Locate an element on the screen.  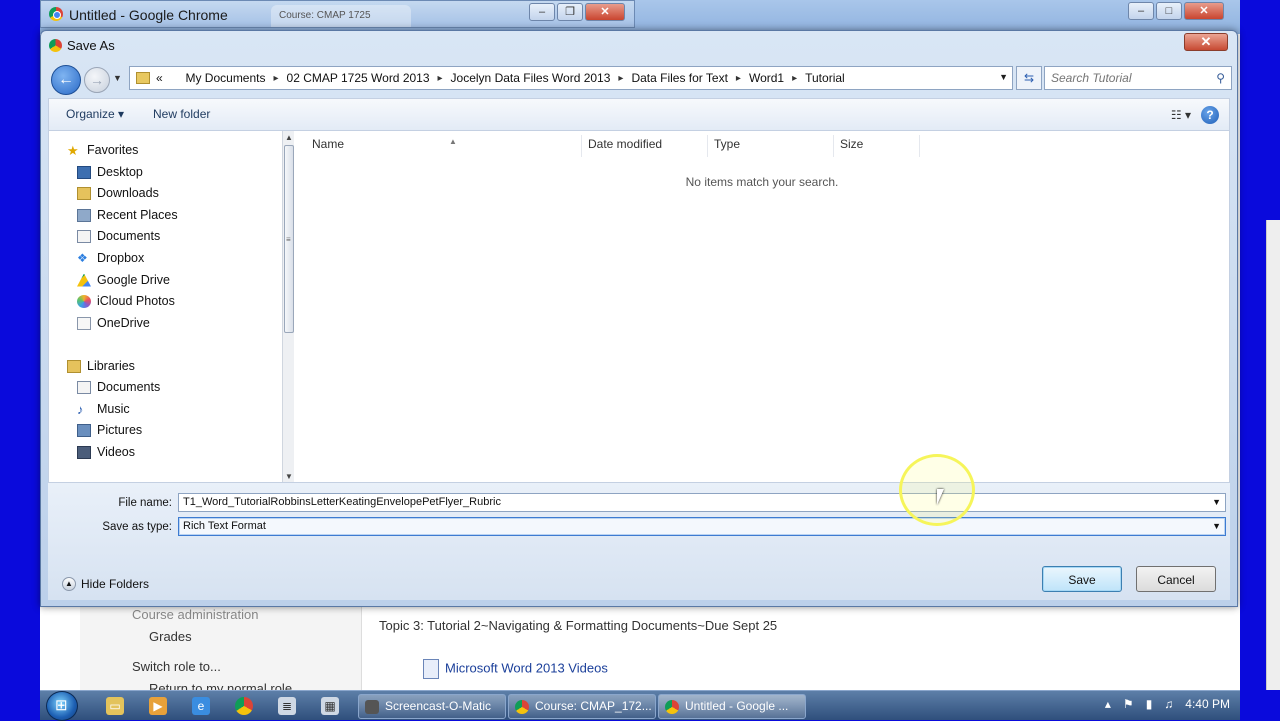
sidebar-item-music: ♪ Music is located at coordinates (103, 409).